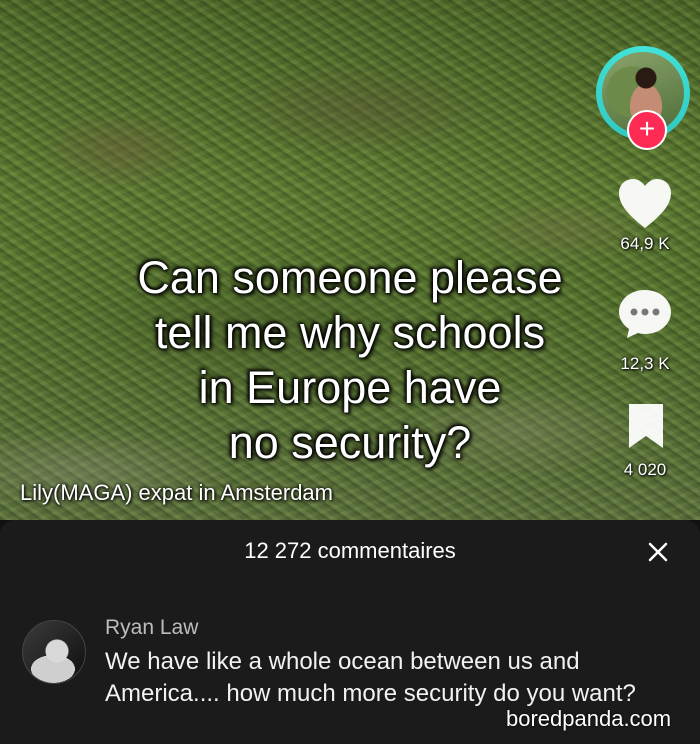 Image resolution: width=700 pixels, height=744 pixels. I want to click on comments-count-title: 12 272 commentaires, so click(350, 550).